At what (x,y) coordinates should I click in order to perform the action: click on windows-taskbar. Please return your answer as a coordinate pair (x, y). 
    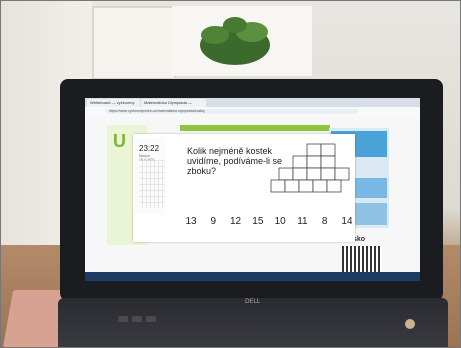
    Looking at the image, I should click on (252, 276).